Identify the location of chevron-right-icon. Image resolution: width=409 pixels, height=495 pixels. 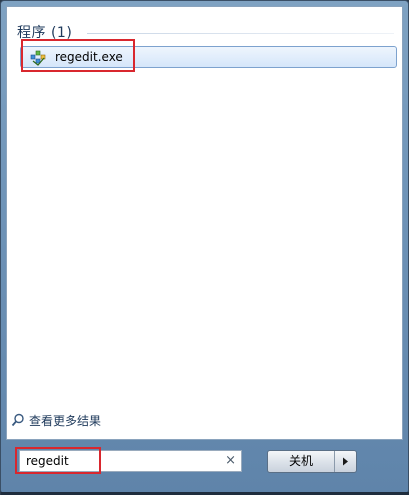
(345, 461).